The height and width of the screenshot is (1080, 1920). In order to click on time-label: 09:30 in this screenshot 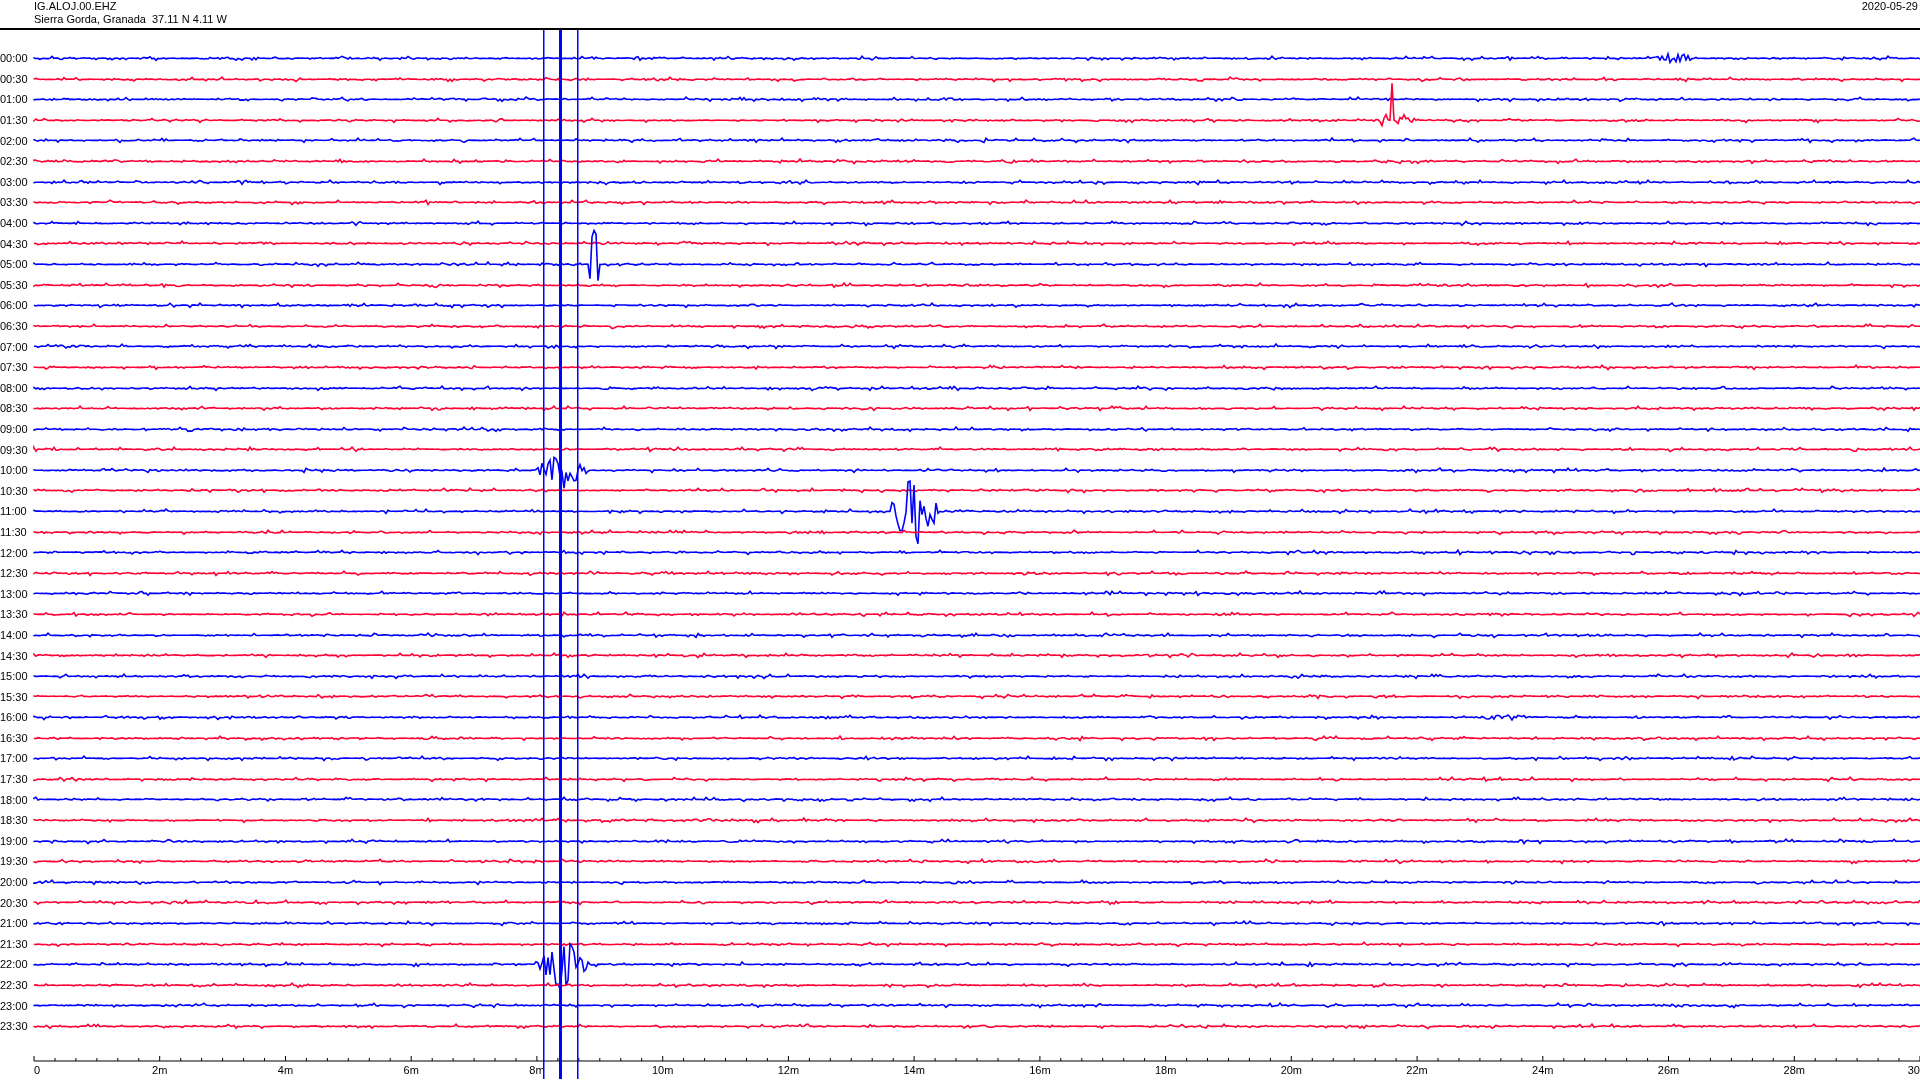, I will do `click(14, 449)`.